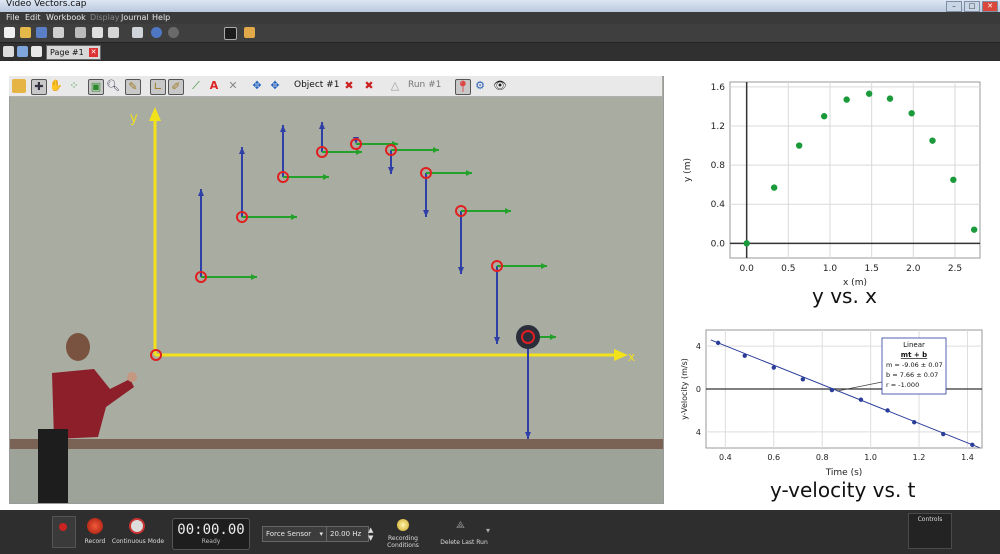 This screenshot has width=1000, height=554. I want to click on sensor-select-label: Force Sensor, so click(289, 534).